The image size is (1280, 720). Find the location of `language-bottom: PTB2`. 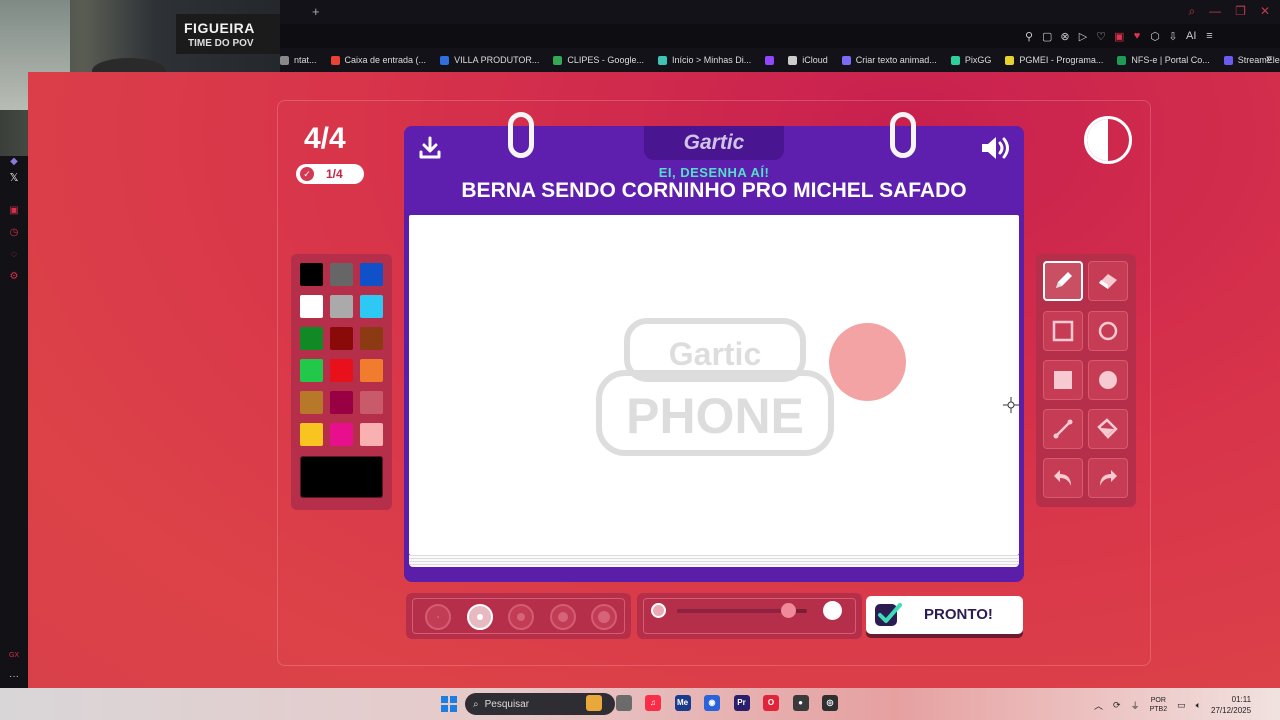

language-bottom: PTB2 is located at coordinates (1158, 709).